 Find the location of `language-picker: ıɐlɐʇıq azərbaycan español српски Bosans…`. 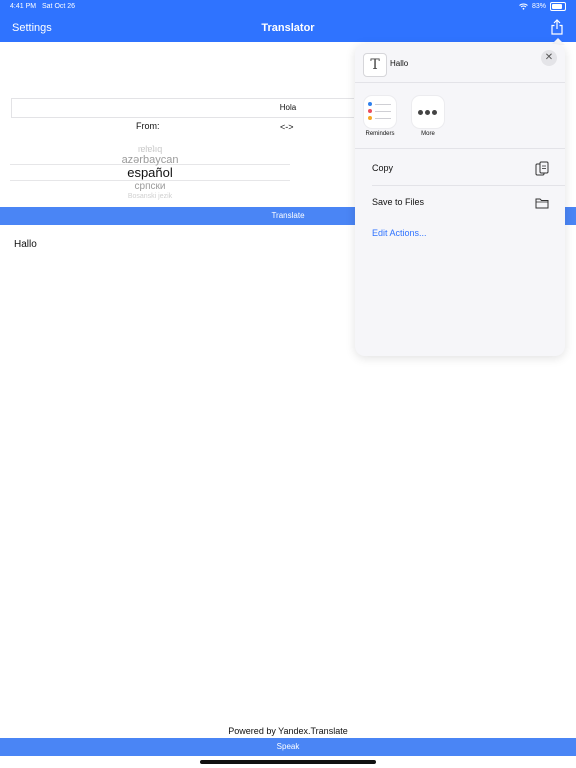

language-picker: ıɐlɐʇıq azərbaycan español српски Bosans… is located at coordinates (150, 171).